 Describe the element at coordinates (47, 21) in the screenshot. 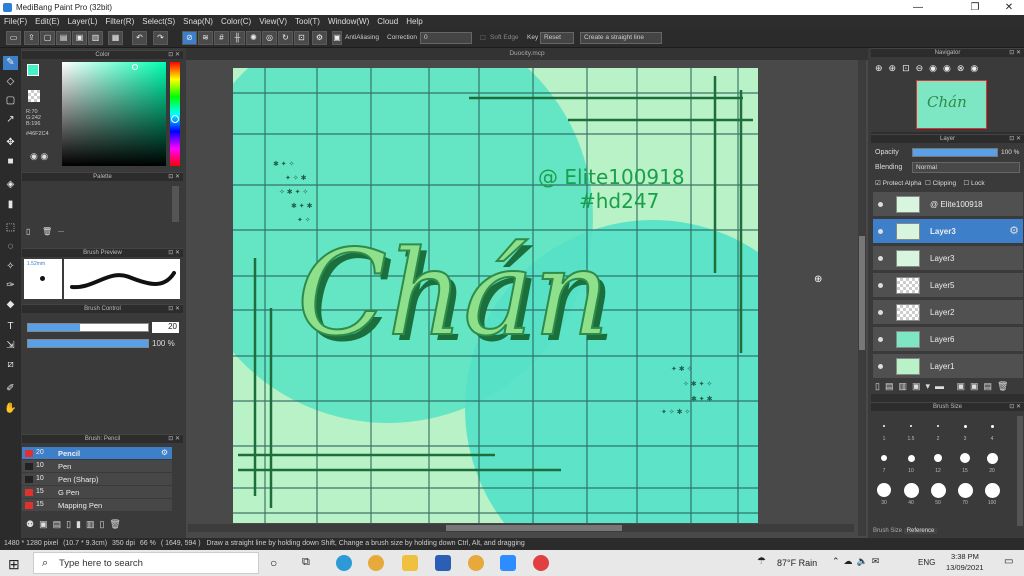

I see `menu-edit: Edit(E)` at that location.